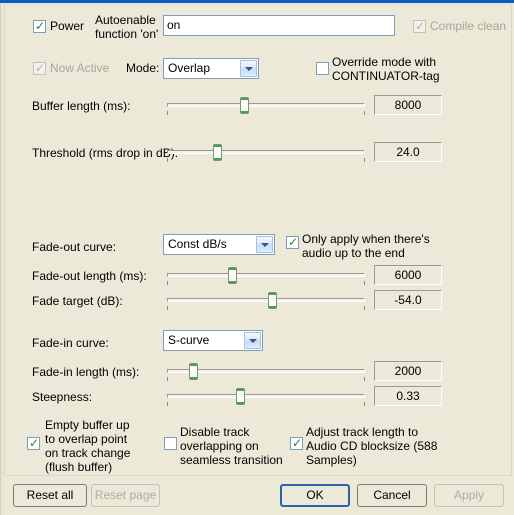  I want to click on compile-clean-label: Compile clean, so click(468, 26).